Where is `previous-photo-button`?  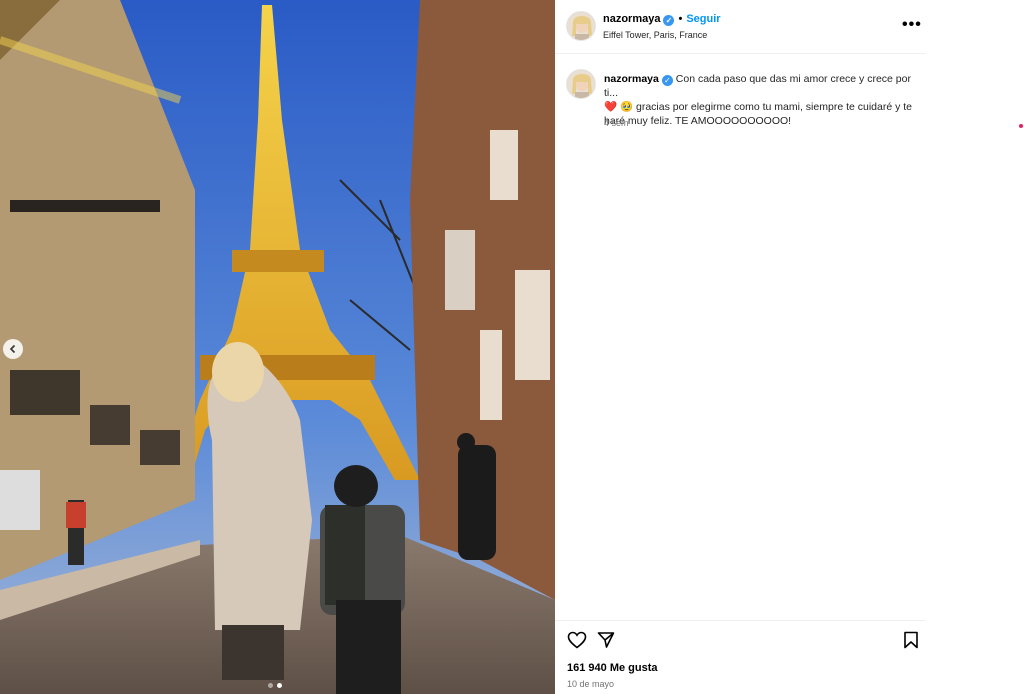
previous-photo-button is located at coordinates (13, 349).